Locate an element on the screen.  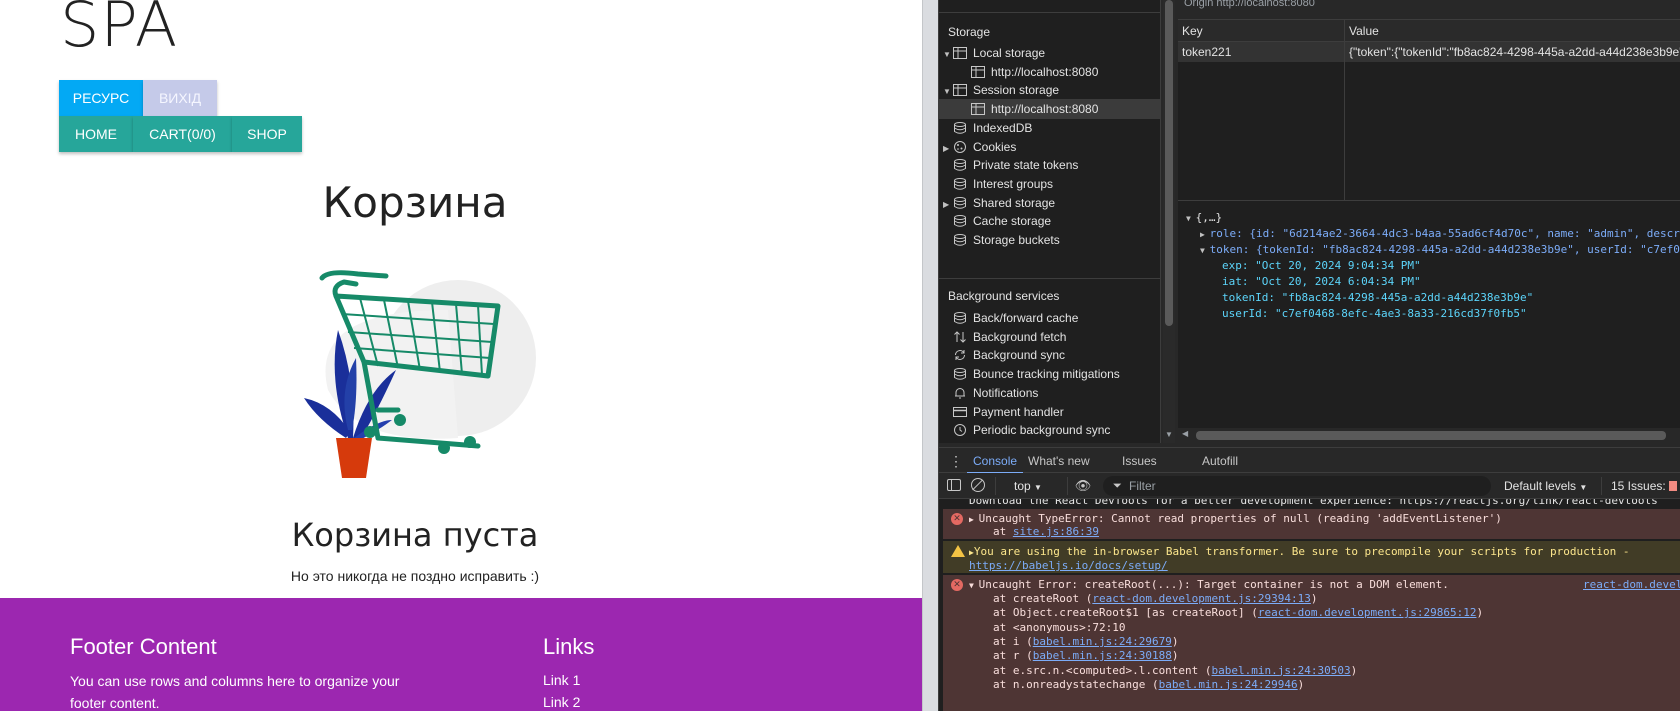
log-levels-dropdown: Default levels ▼ is located at coordinates (1545, 487).